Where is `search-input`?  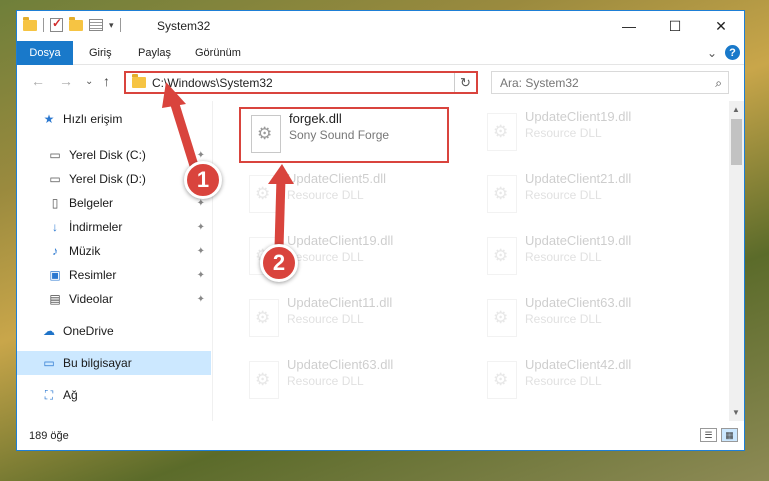 search-input is located at coordinates (592, 82).